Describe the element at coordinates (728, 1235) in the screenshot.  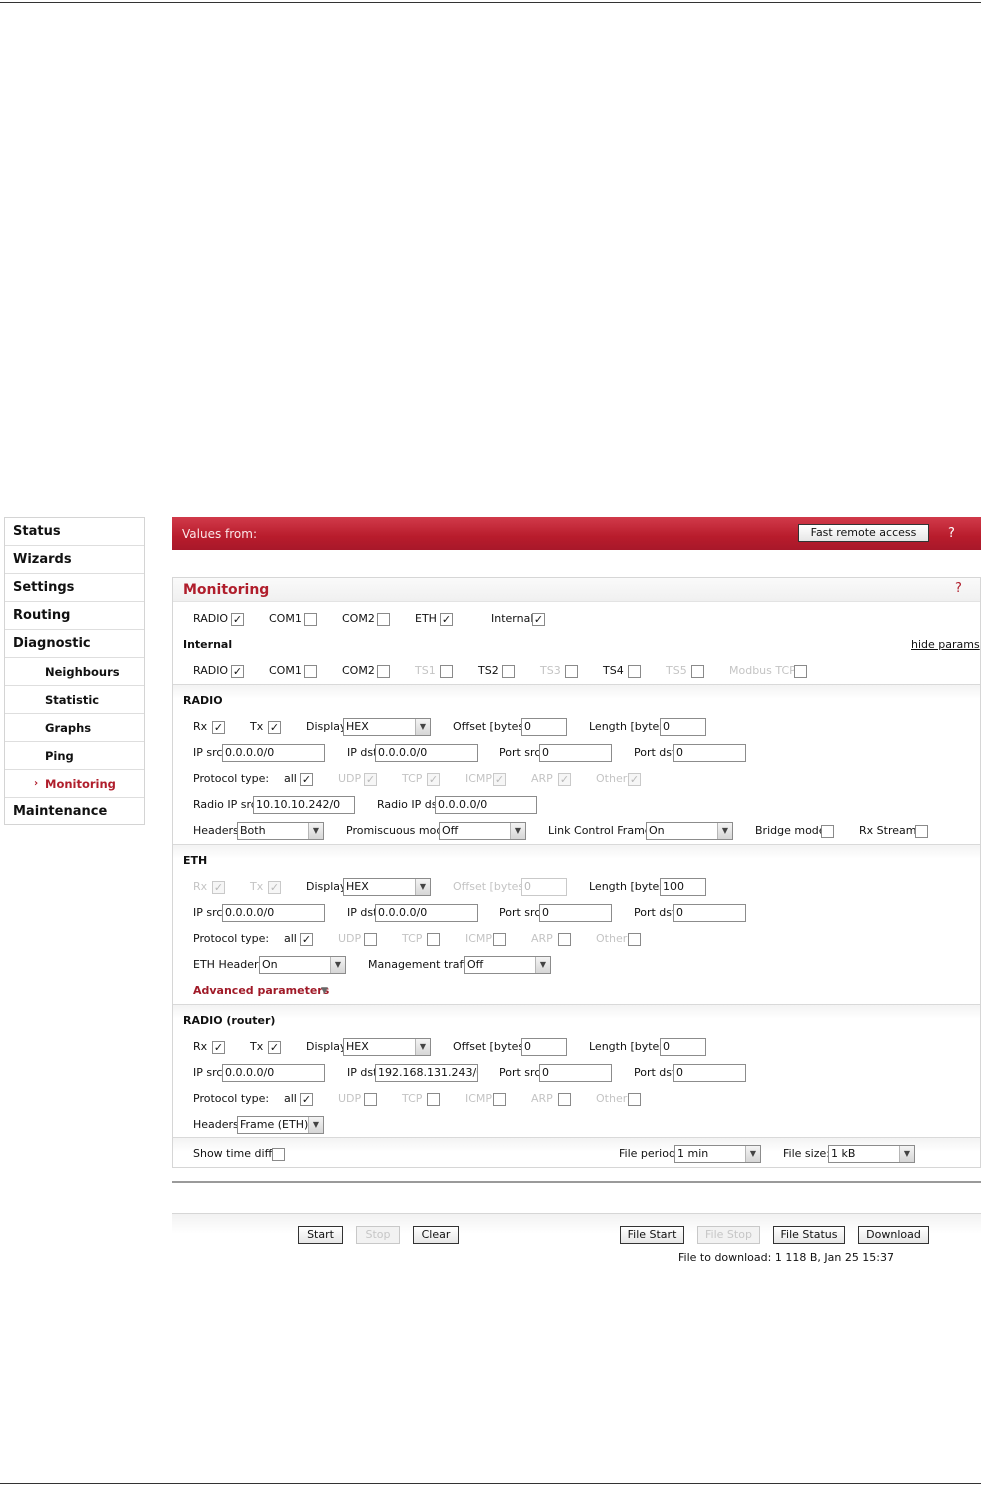
I see `file-stop-button: File Stop` at that location.